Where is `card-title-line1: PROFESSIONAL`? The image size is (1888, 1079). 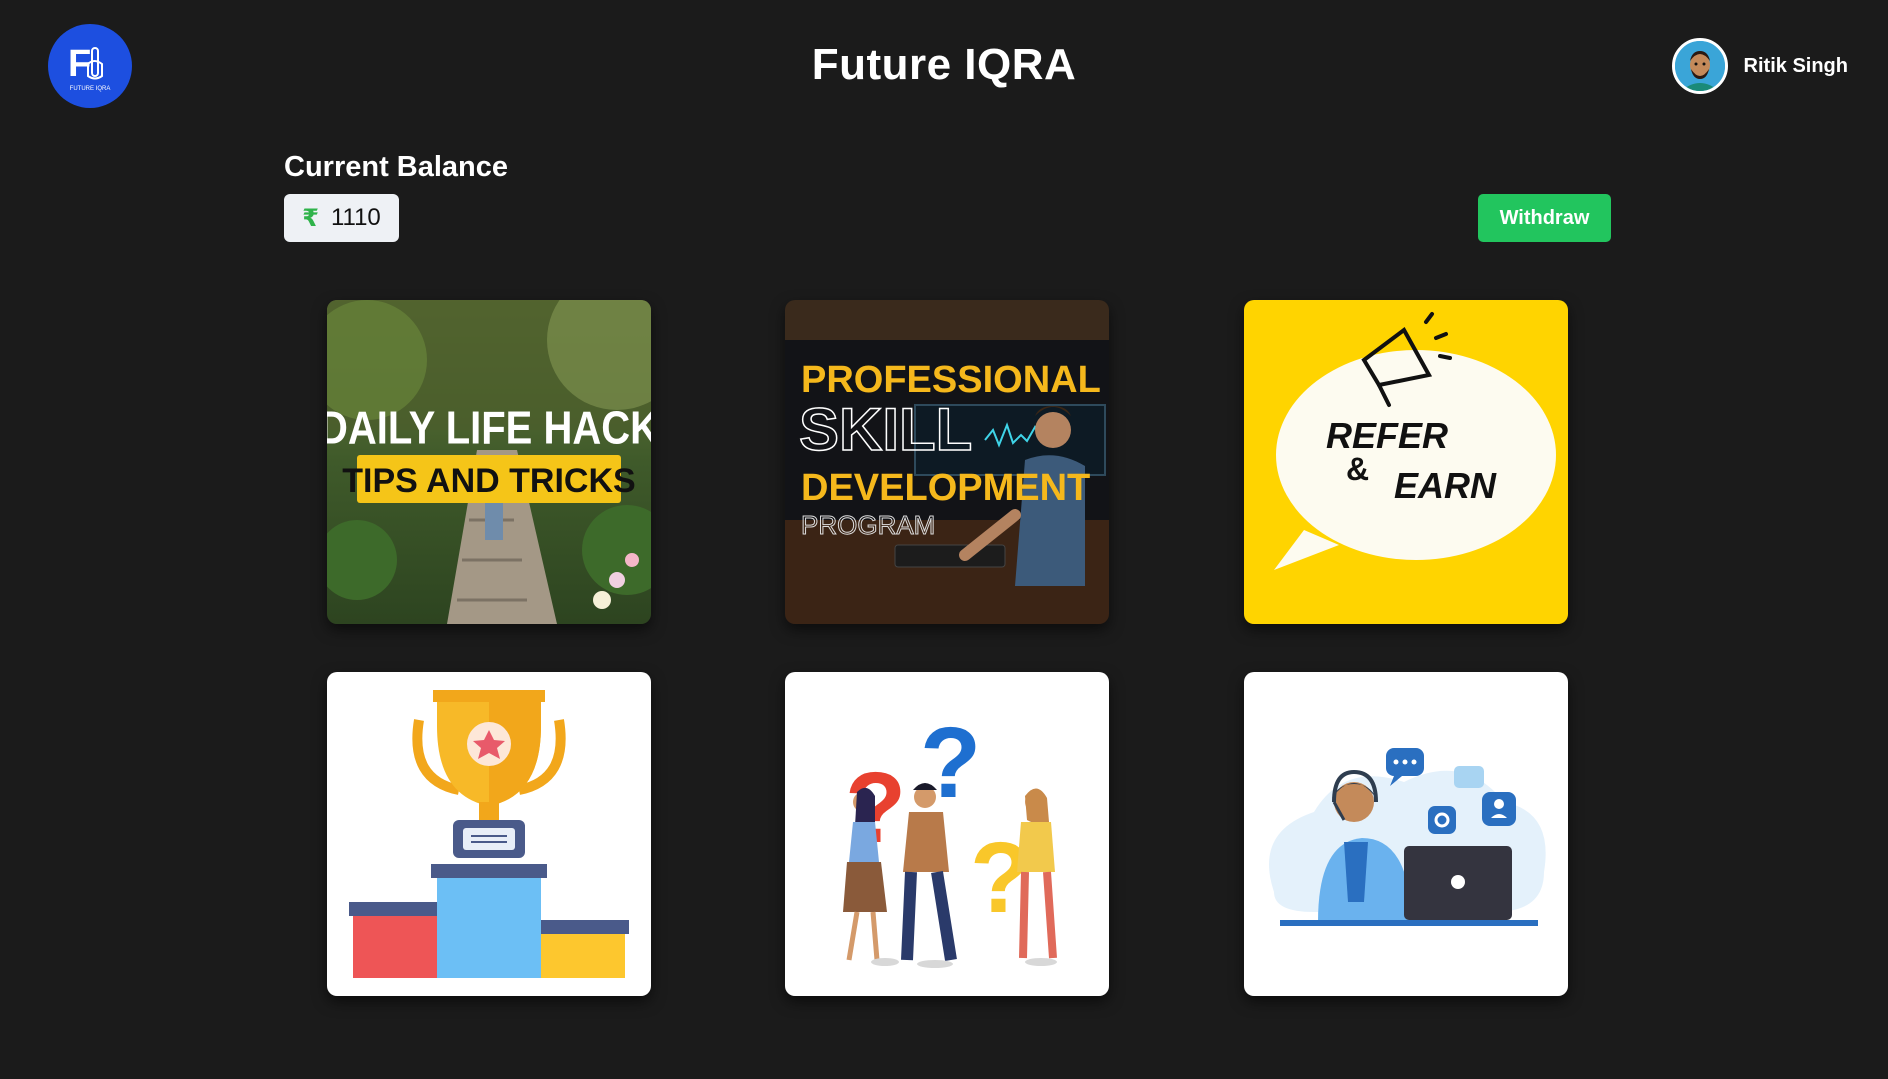 card-title-line1: PROFESSIONAL is located at coordinates (951, 380).